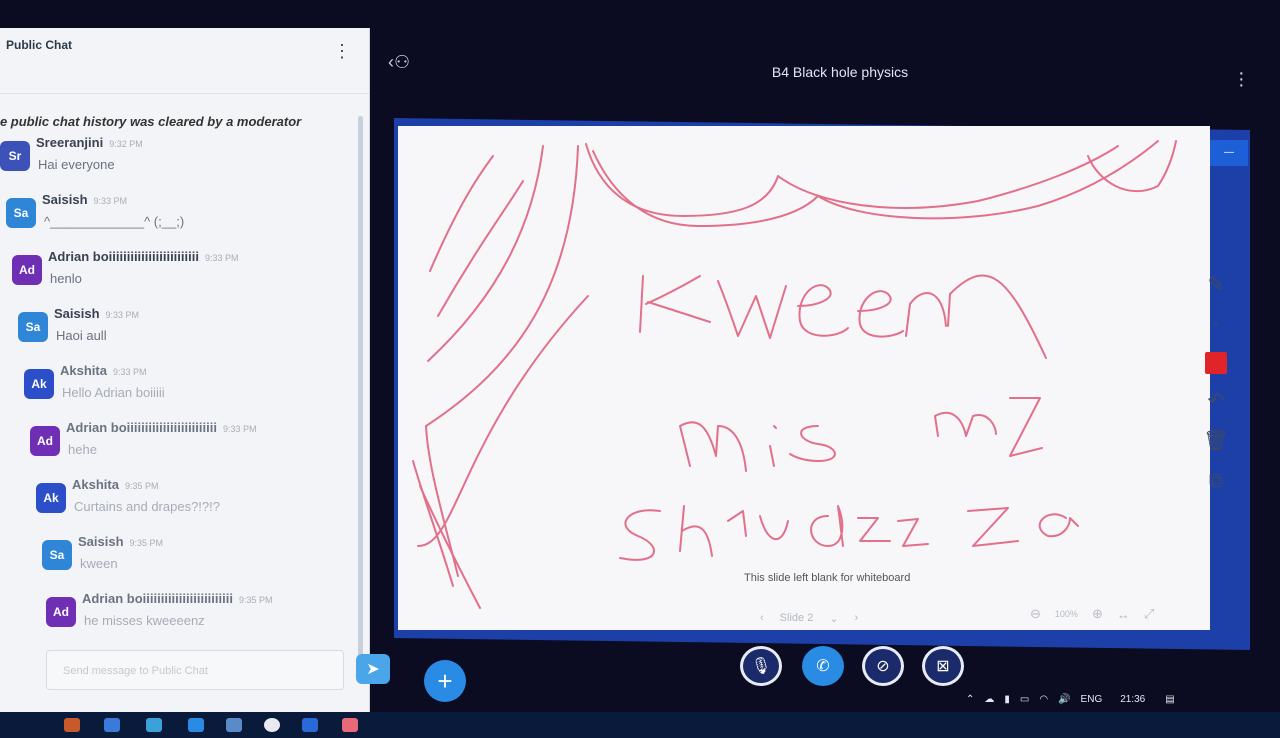 Image resolution: width=1280 pixels, height=738 pixels. Describe the element at coordinates (1216, 325) in the screenshot. I see `thickness-icon: •` at that location.